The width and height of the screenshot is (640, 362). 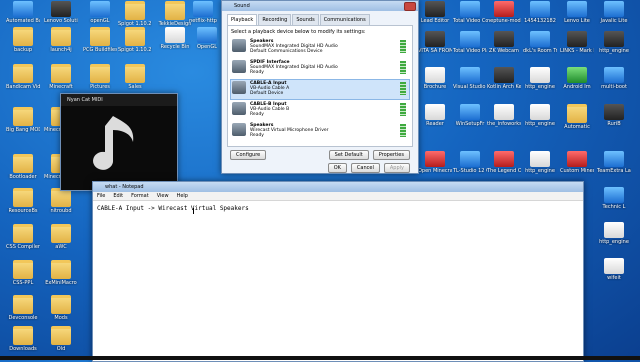 I want to click on device-status: Default Device, so click(x=267, y=93).